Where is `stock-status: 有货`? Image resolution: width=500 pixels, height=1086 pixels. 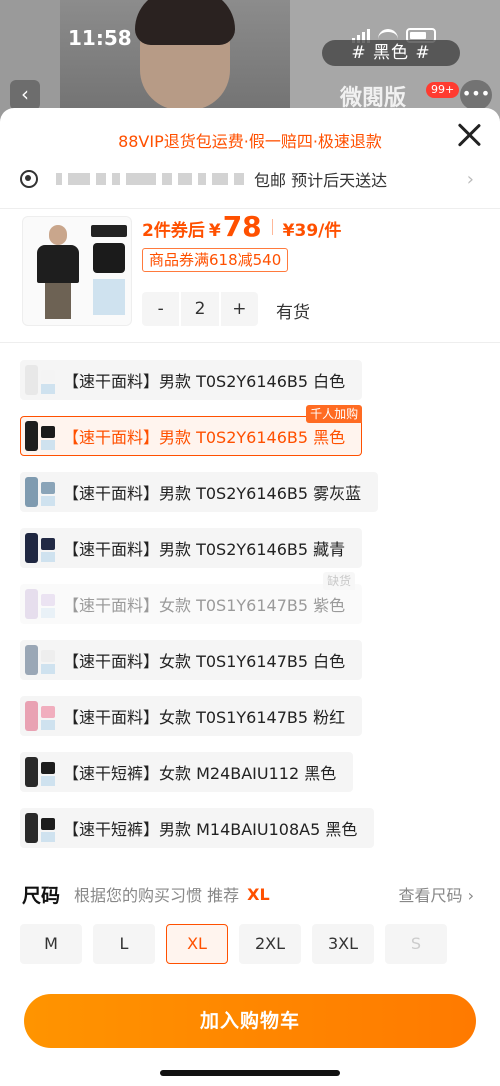
stock-status: 有货 is located at coordinates (293, 313).